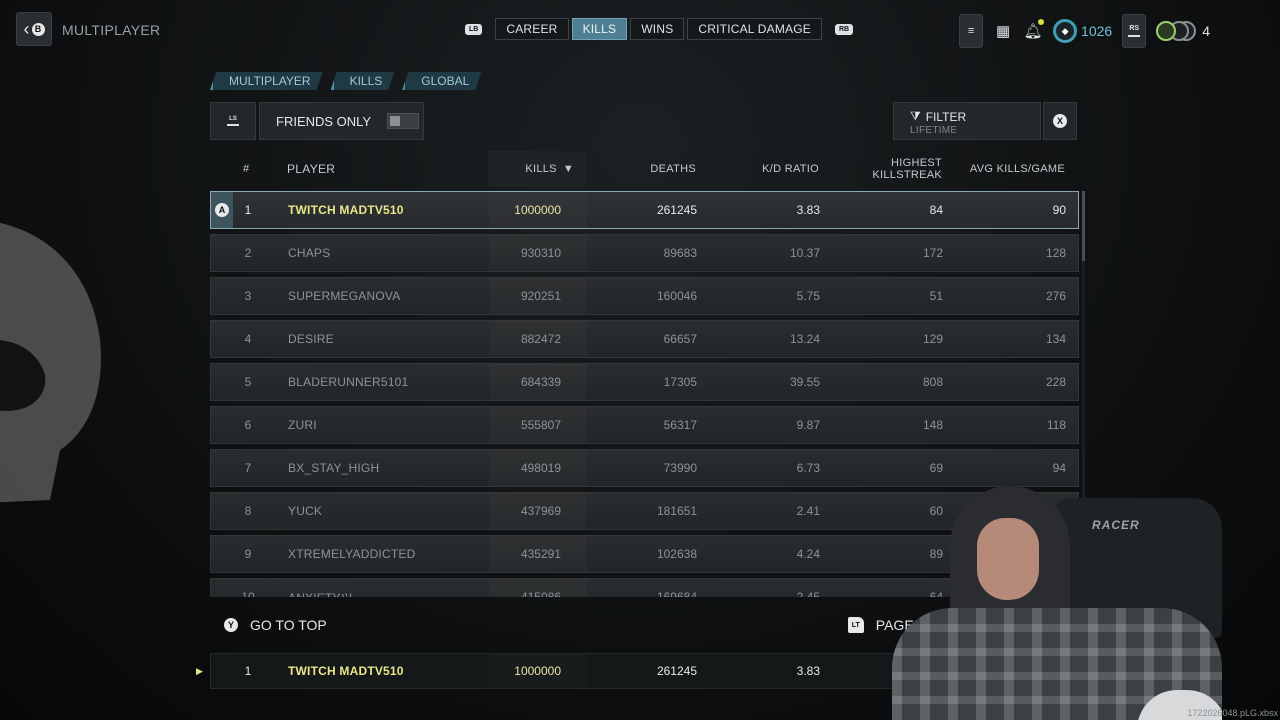 The width and height of the screenshot is (1280, 720). I want to click on row-streak: 808, so click(932, 382).